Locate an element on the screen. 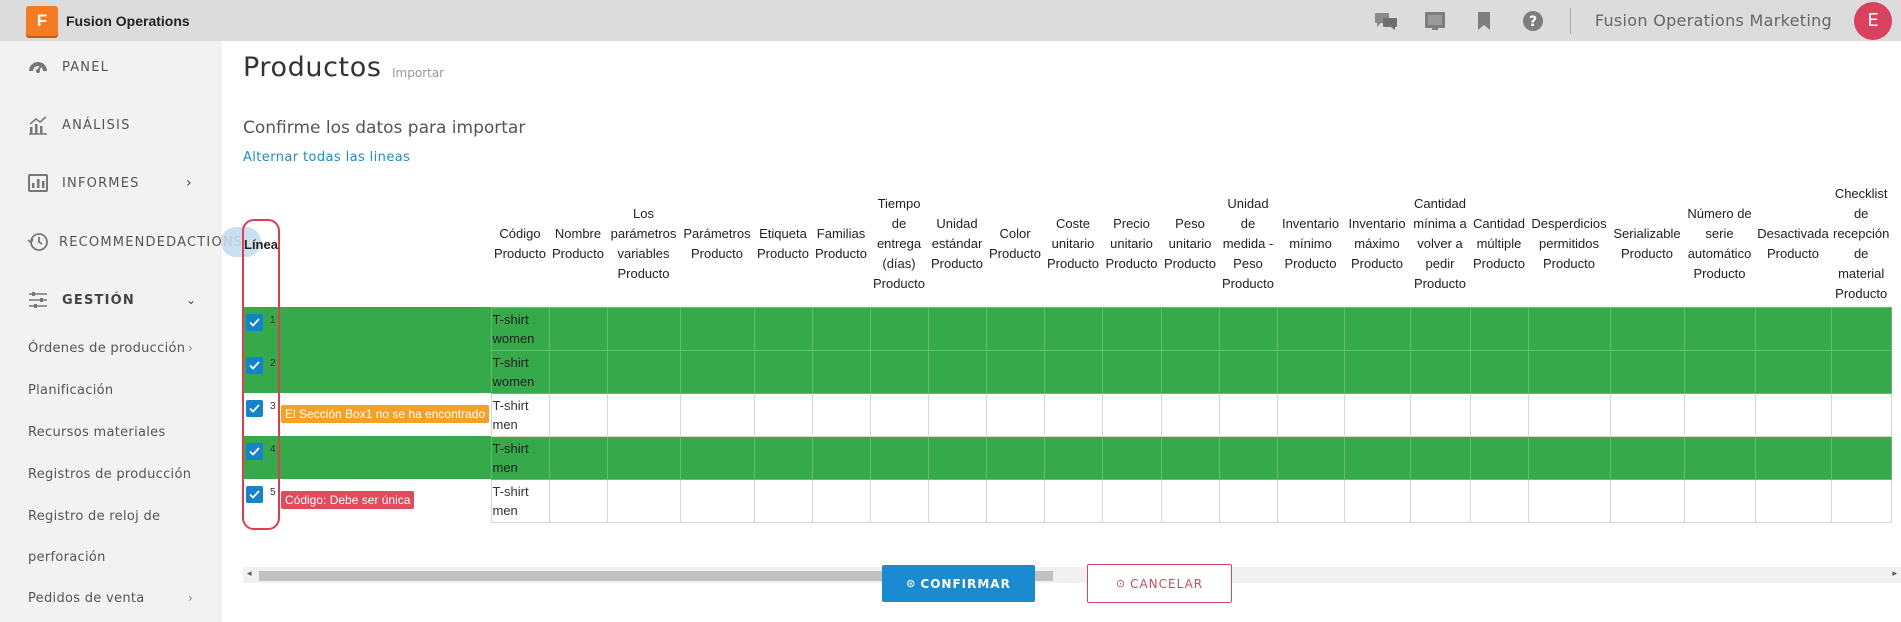 This screenshot has height=622, width=1901. speedometer-icon is located at coordinates (38, 67).